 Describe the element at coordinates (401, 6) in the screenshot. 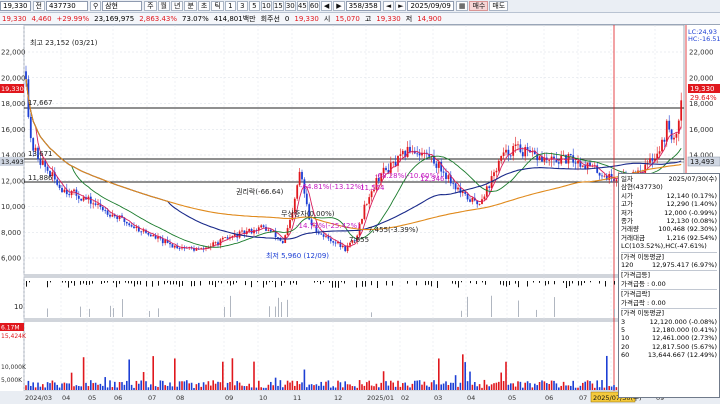

I see `scroll-right-icon: ►` at that location.